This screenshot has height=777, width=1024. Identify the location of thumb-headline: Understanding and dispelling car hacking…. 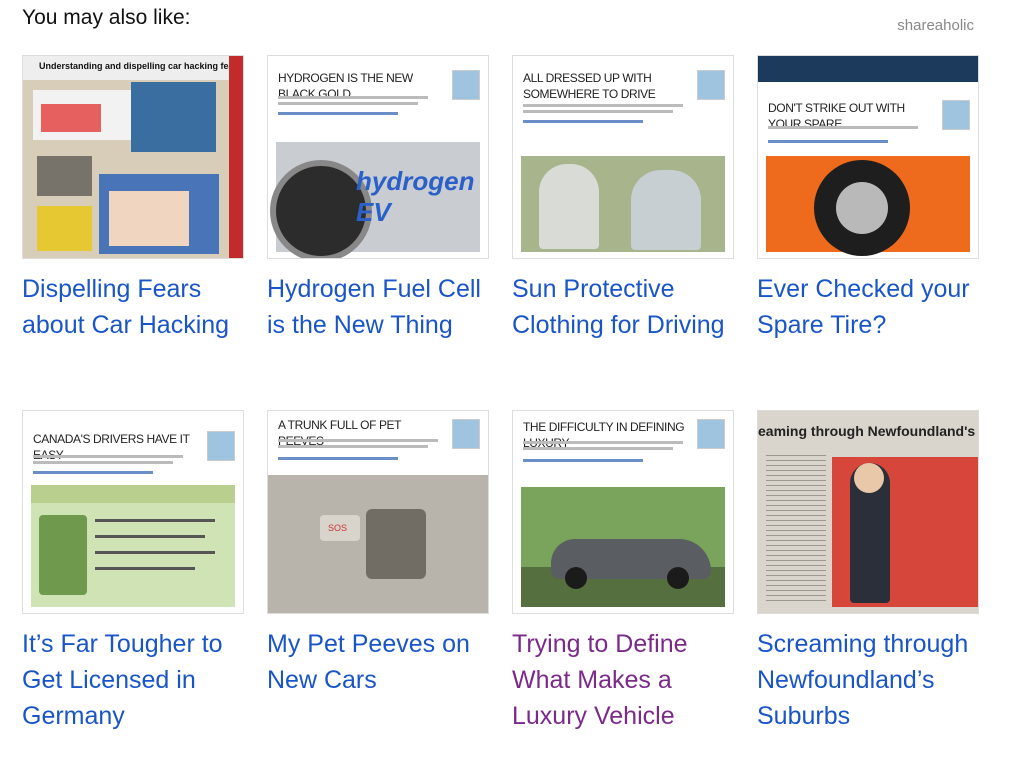
(141, 66).